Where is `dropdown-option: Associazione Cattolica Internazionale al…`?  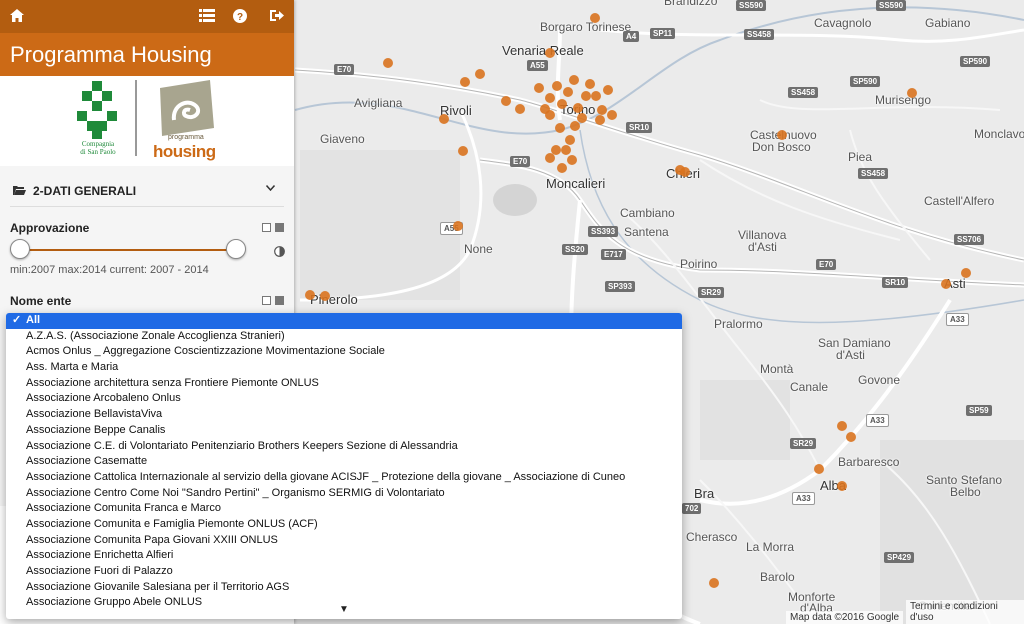 dropdown-option: Associazione Cattolica Internazionale al… is located at coordinates (344, 478).